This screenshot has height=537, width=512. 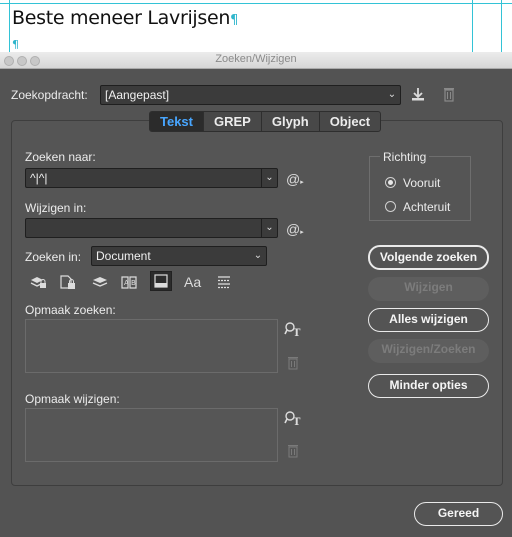 What do you see at coordinates (428, 386) in the screenshot?
I see `fewer-options-button: Minder opties` at bounding box center [428, 386].